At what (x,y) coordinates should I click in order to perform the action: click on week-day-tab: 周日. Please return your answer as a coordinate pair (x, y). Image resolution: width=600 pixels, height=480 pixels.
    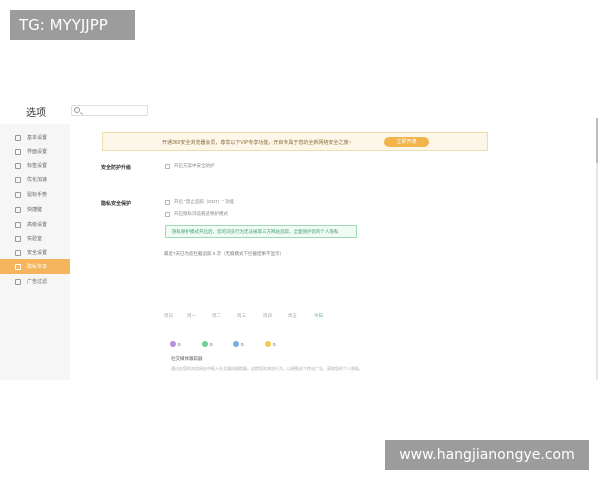
    Looking at the image, I should click on (168, 316).